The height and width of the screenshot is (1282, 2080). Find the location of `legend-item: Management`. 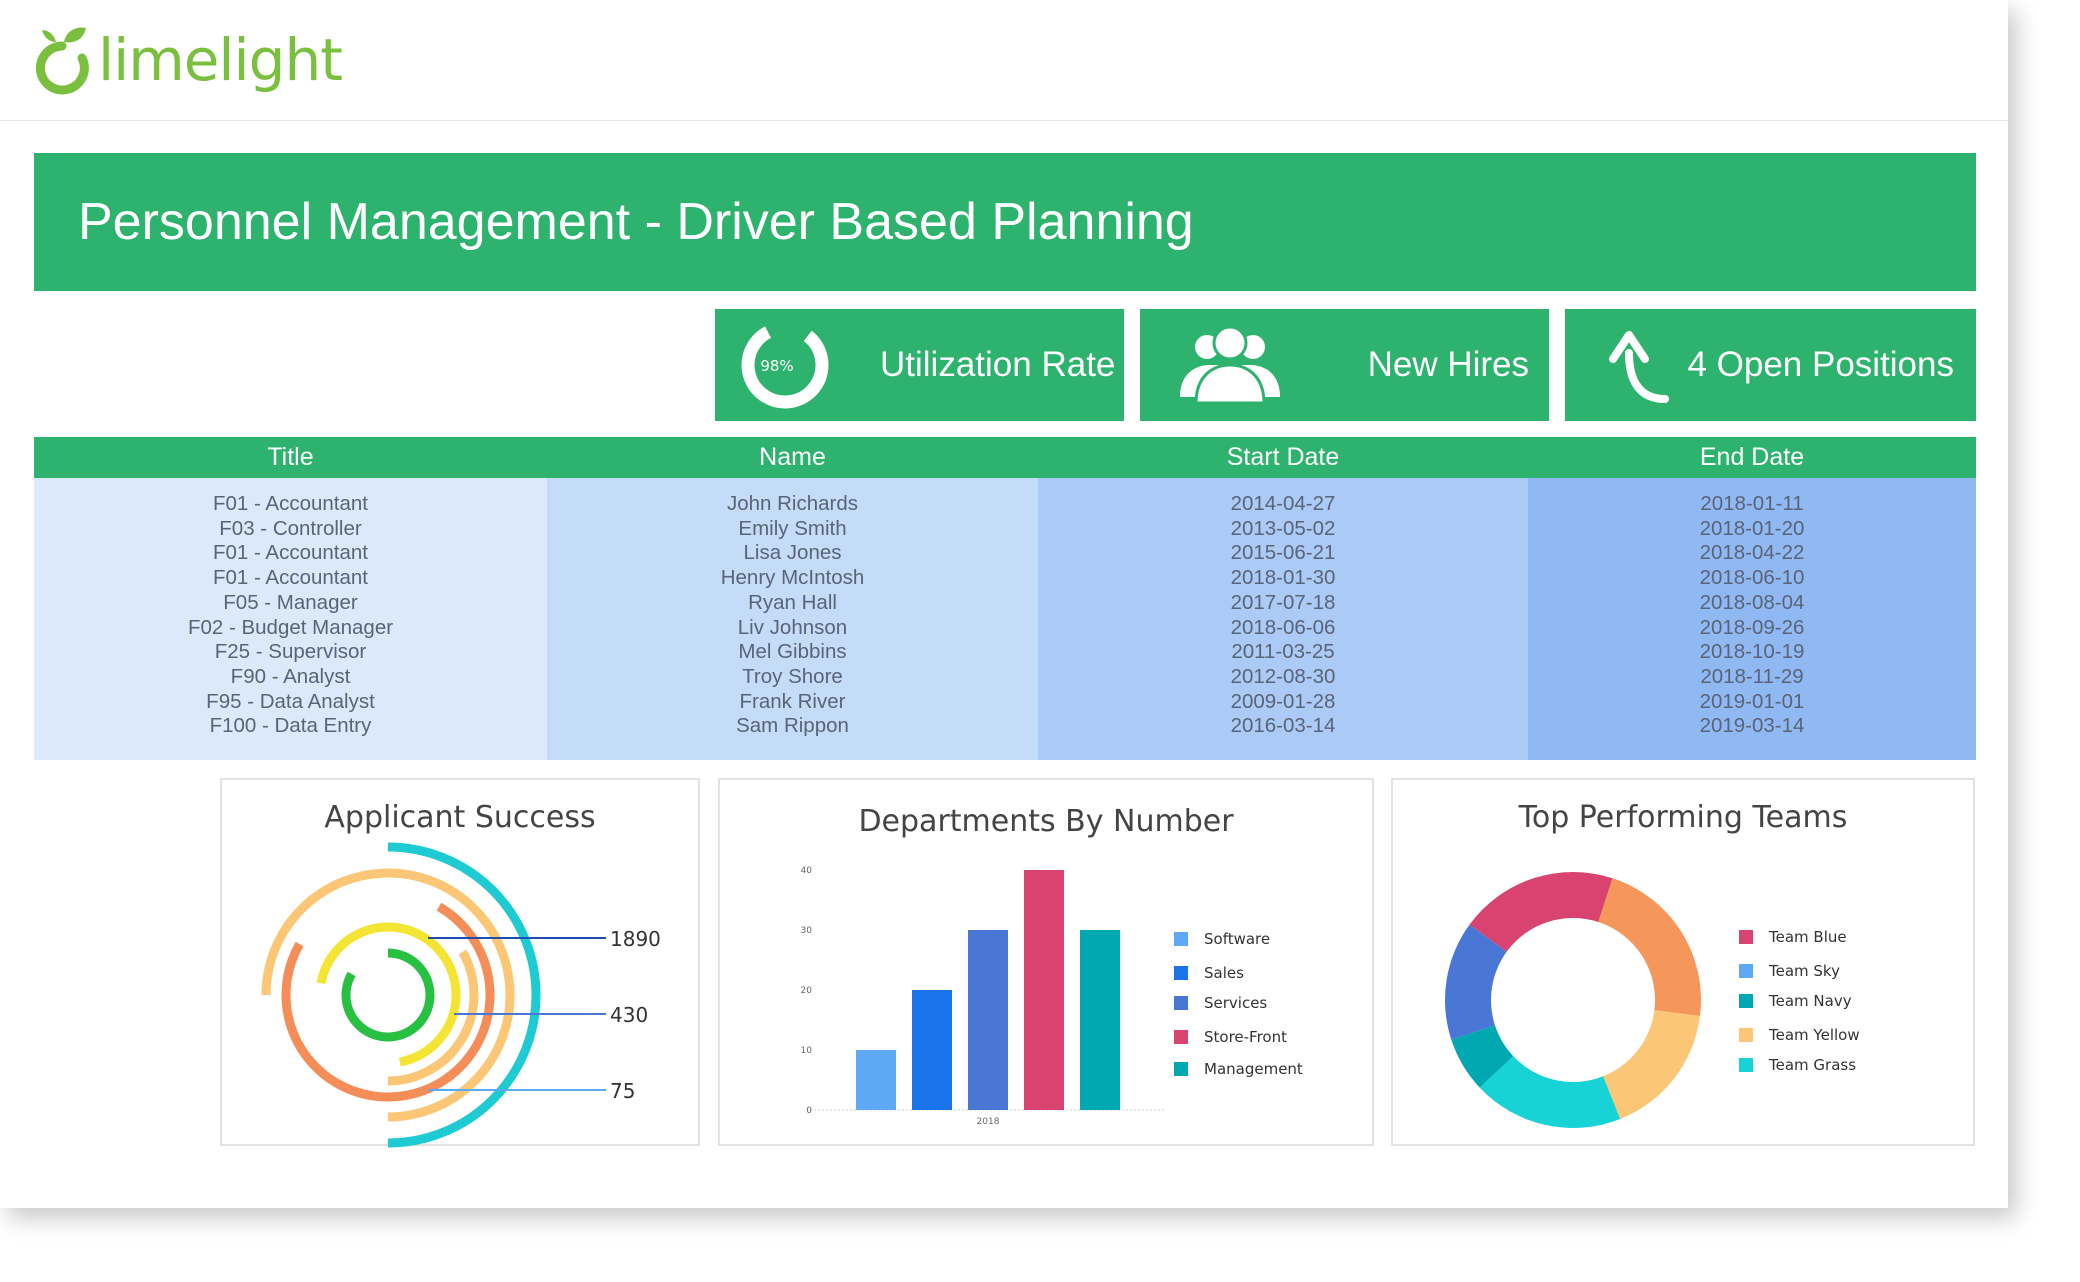

legend-item: Management is located at coordinates (1238, 1069).